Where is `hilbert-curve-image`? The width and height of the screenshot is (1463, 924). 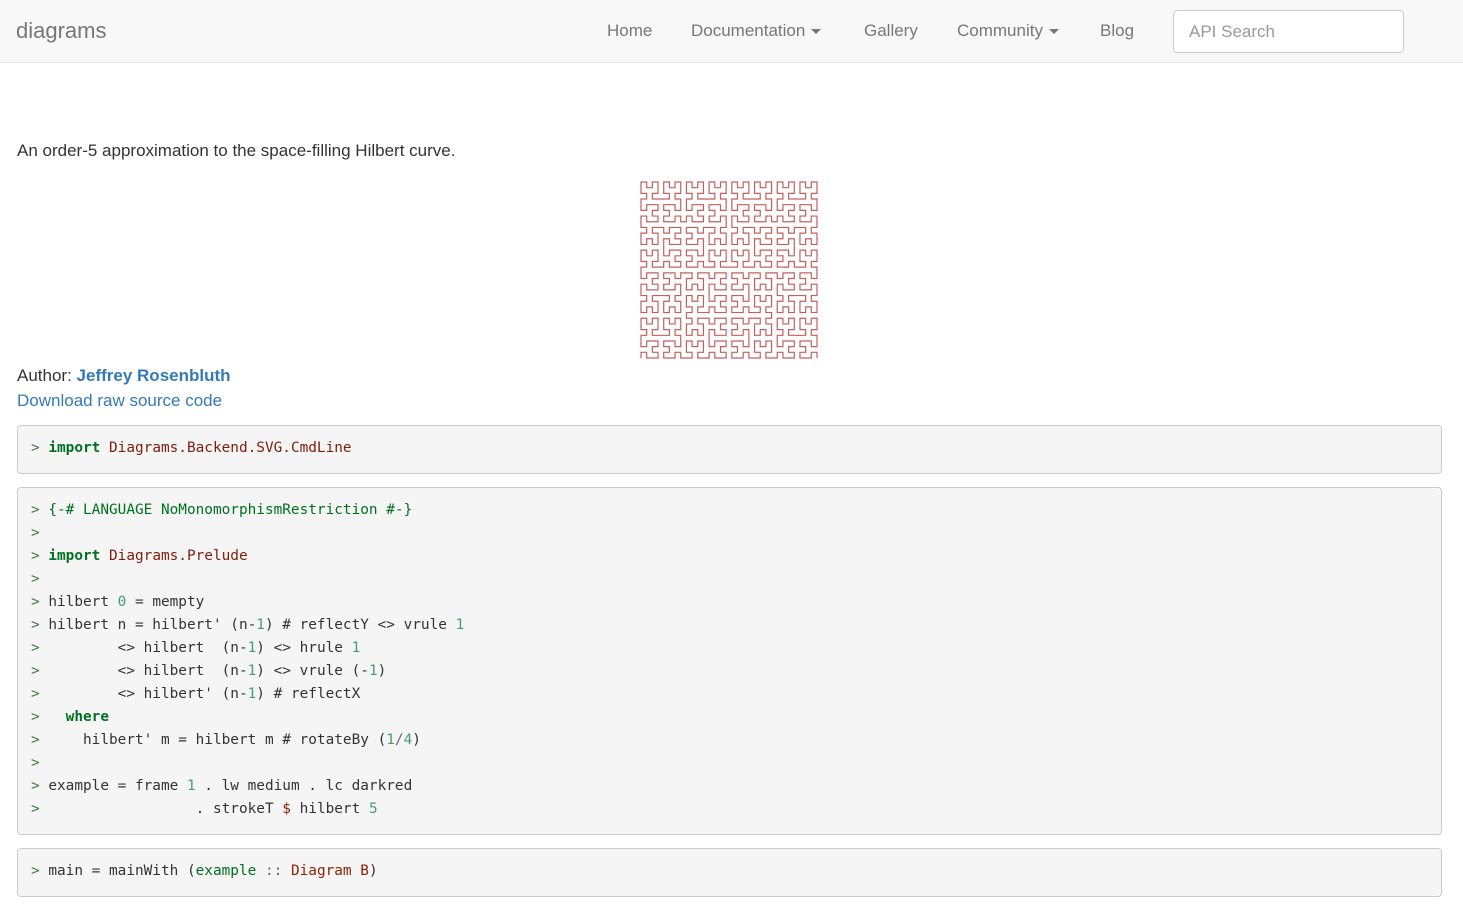 hilbert-curve-image is located at coordinates (729, 270).